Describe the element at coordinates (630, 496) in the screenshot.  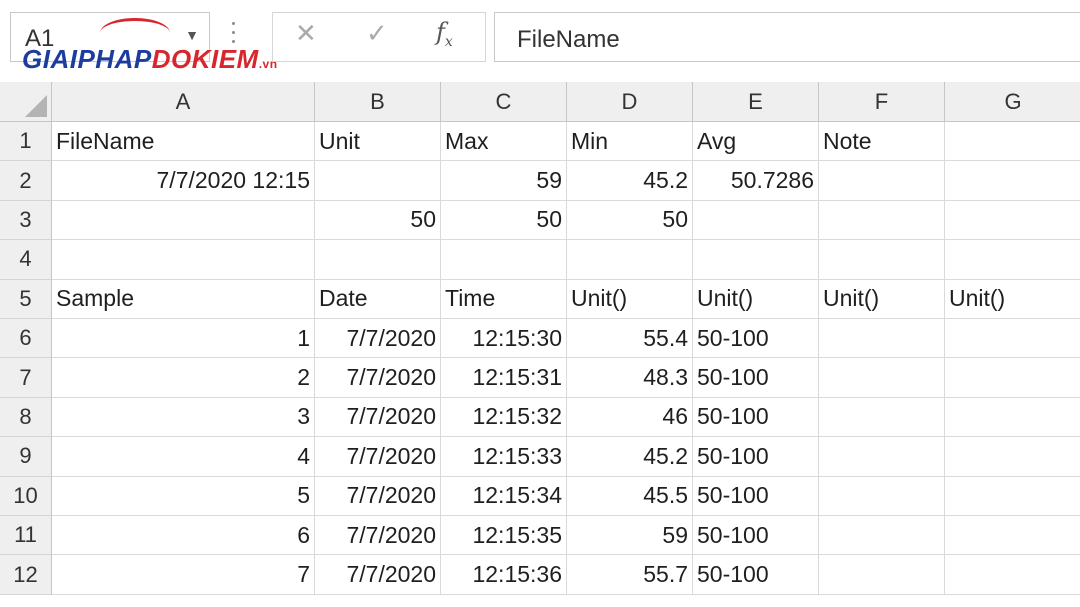
I see `cell-d10: 45.5` at that location.